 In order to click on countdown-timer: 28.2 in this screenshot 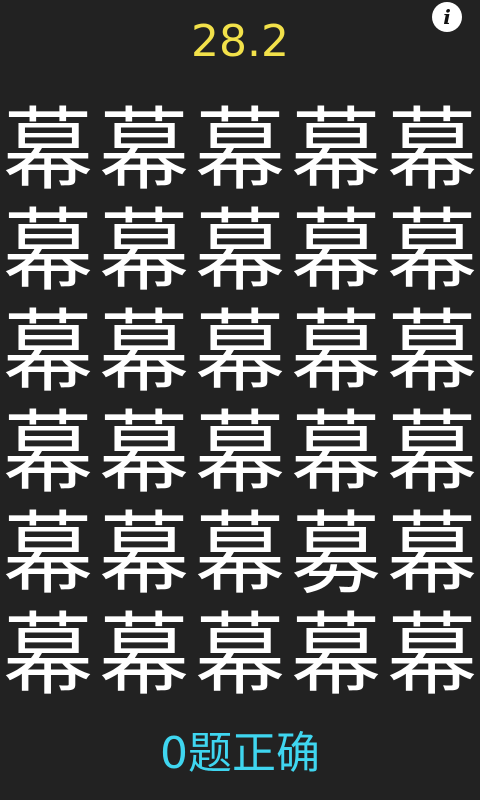, I will do `click(240, 41)`.